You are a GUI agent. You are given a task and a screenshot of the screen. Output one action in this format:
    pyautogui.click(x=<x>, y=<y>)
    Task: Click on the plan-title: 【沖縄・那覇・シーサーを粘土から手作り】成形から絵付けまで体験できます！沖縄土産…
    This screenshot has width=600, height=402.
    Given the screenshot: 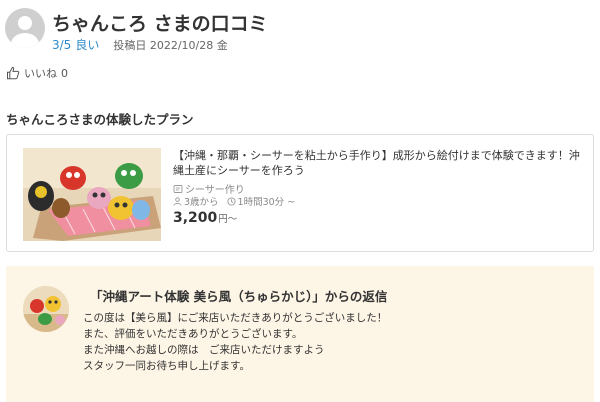 What is the action you would take?
    pyautogui.click(x=377, y=163)
    